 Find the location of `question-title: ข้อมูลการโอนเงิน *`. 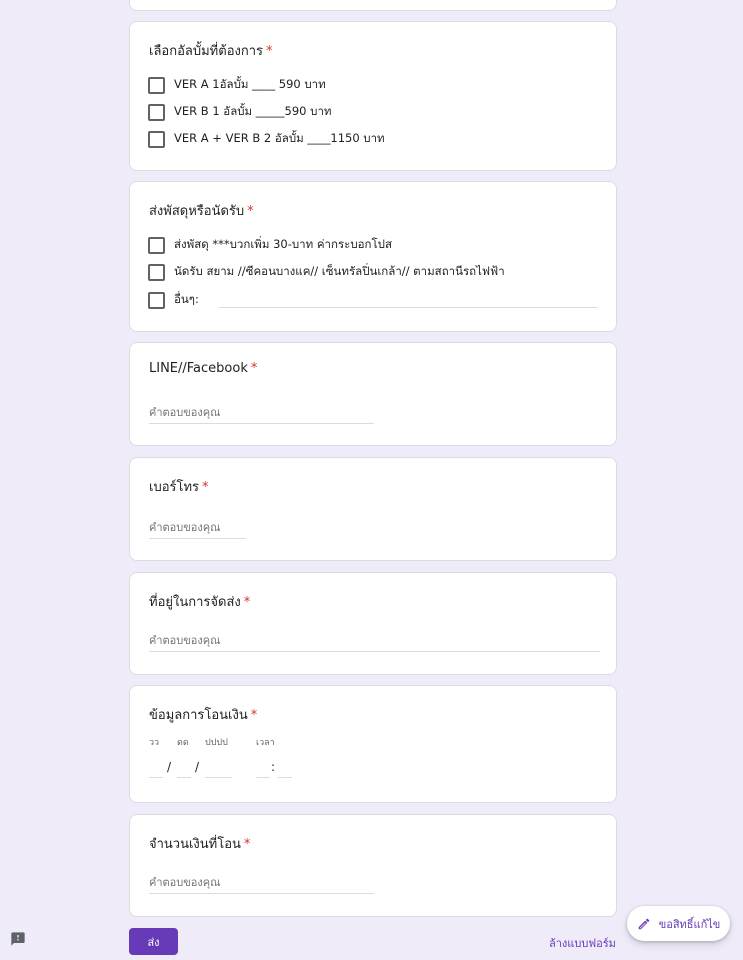

question-title: ข้อมูลการโอนเงิน * is located at coordinates (203, 715).